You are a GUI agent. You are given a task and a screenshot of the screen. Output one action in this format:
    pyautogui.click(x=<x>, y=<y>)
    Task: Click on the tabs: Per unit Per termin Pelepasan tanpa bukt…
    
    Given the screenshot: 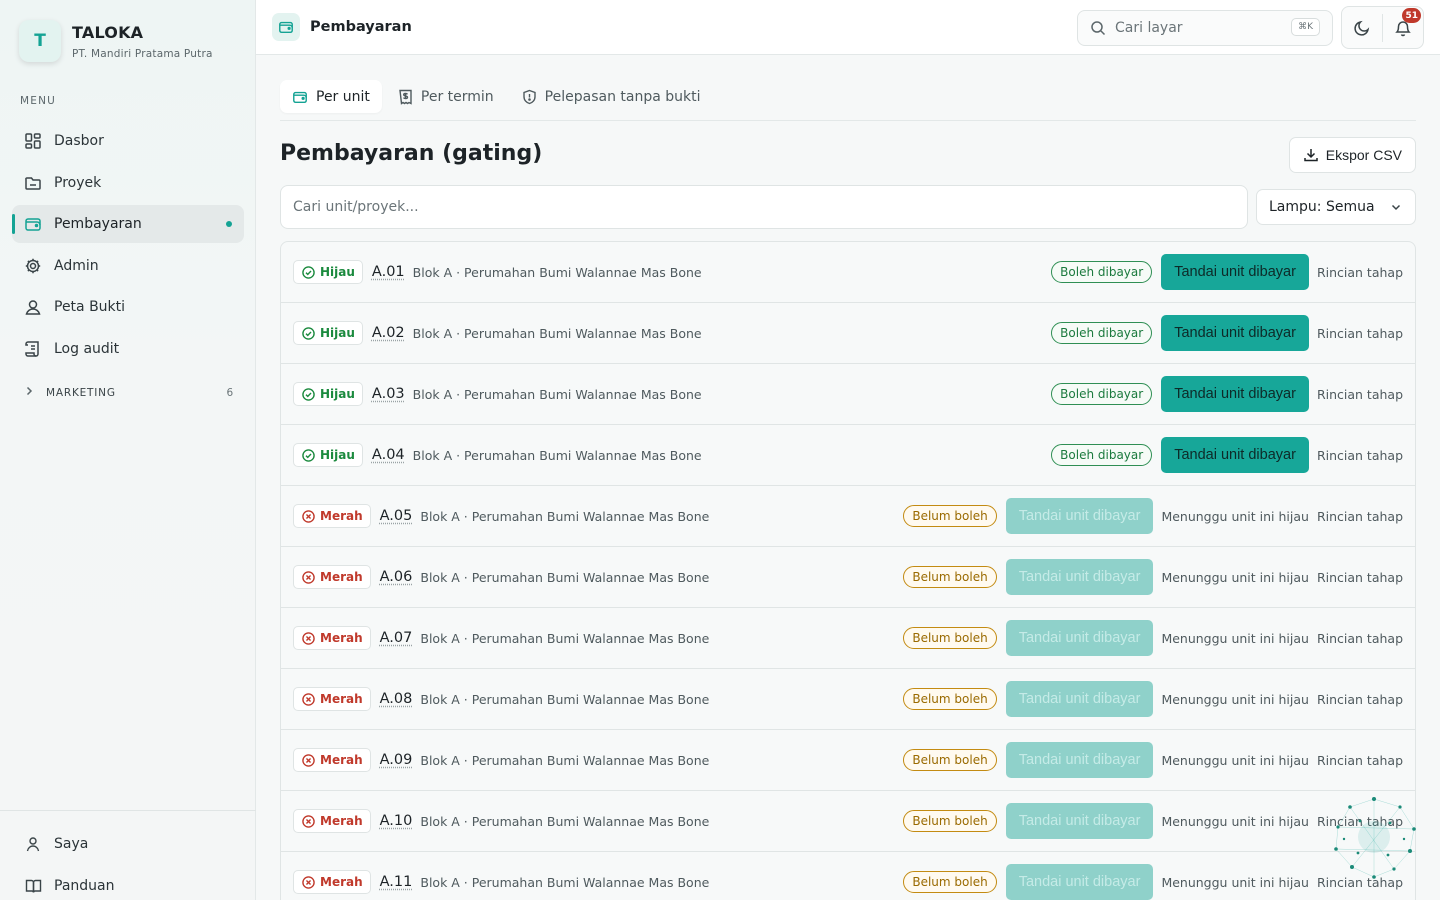 What is the action you would take?
    pyautogui.click(x=848, y=100)
    